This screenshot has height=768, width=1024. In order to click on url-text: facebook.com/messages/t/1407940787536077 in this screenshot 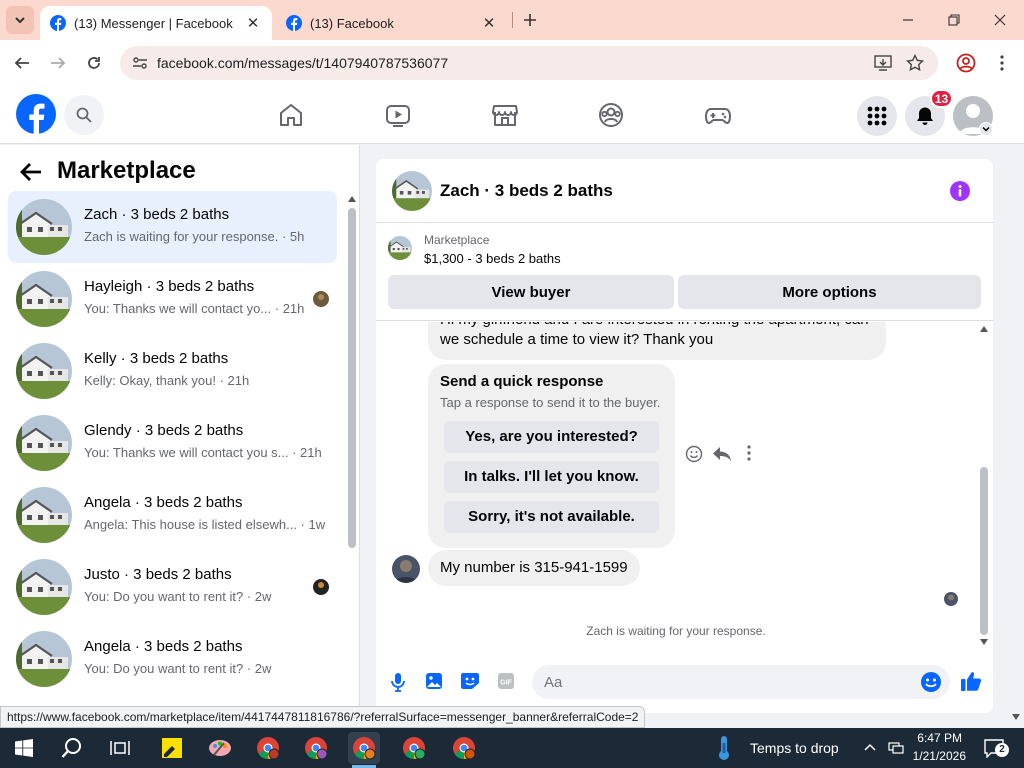, I will do `click(302, 63)`.